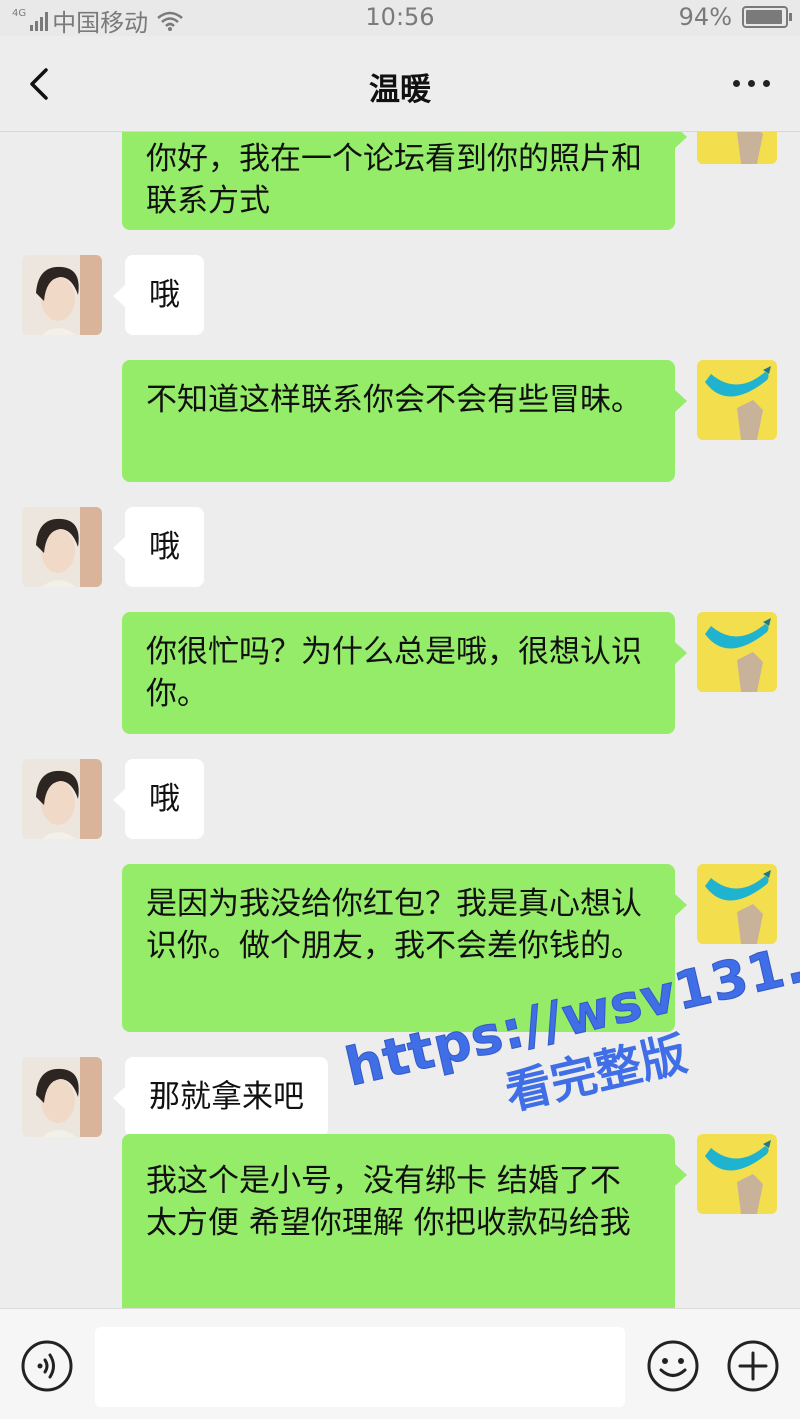  I want to click on incoming-bubble: 那就拿来吧, so click(220, 1097).